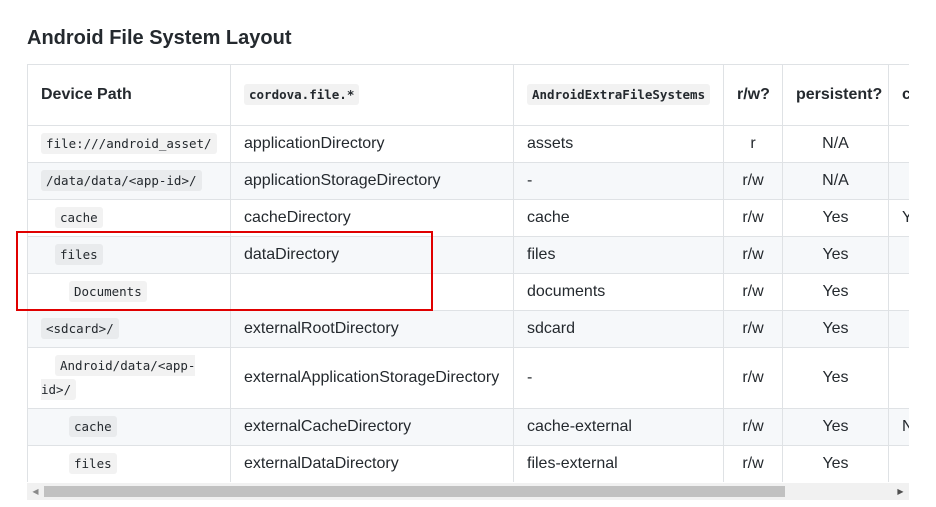 The image size is (936, 507). What do you see at coordinates (372, 427) in the screenshot?
I see `cell-cordova: externalCacheDirectory` at bounding box center [372, 427].